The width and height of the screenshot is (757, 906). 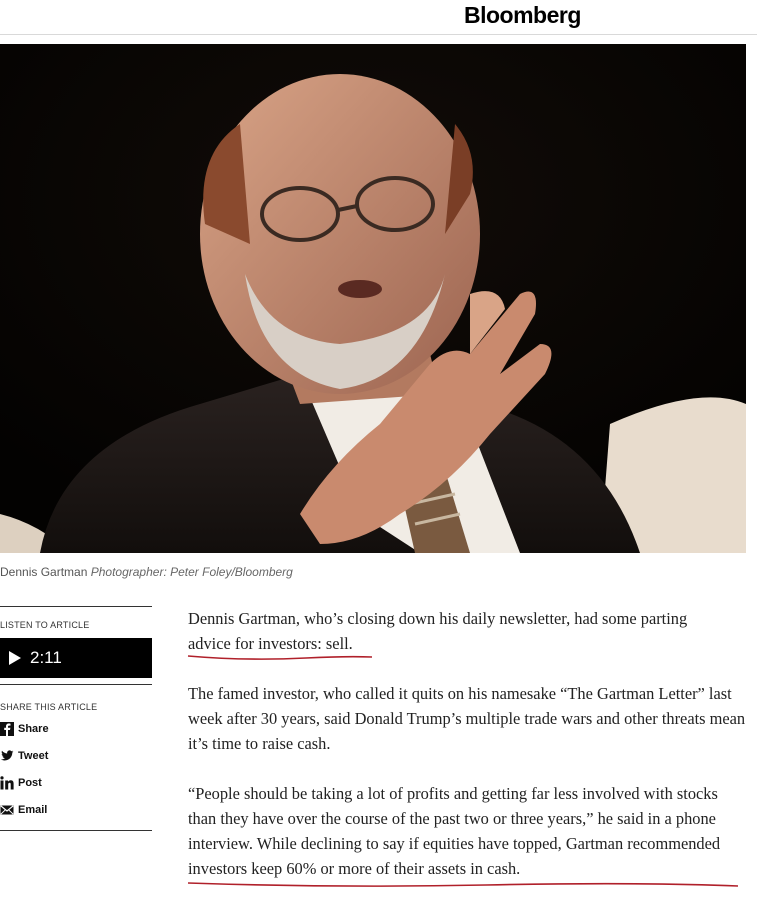 I want to click on share-twitter-button: Tweet, so click(x=24, y=756).